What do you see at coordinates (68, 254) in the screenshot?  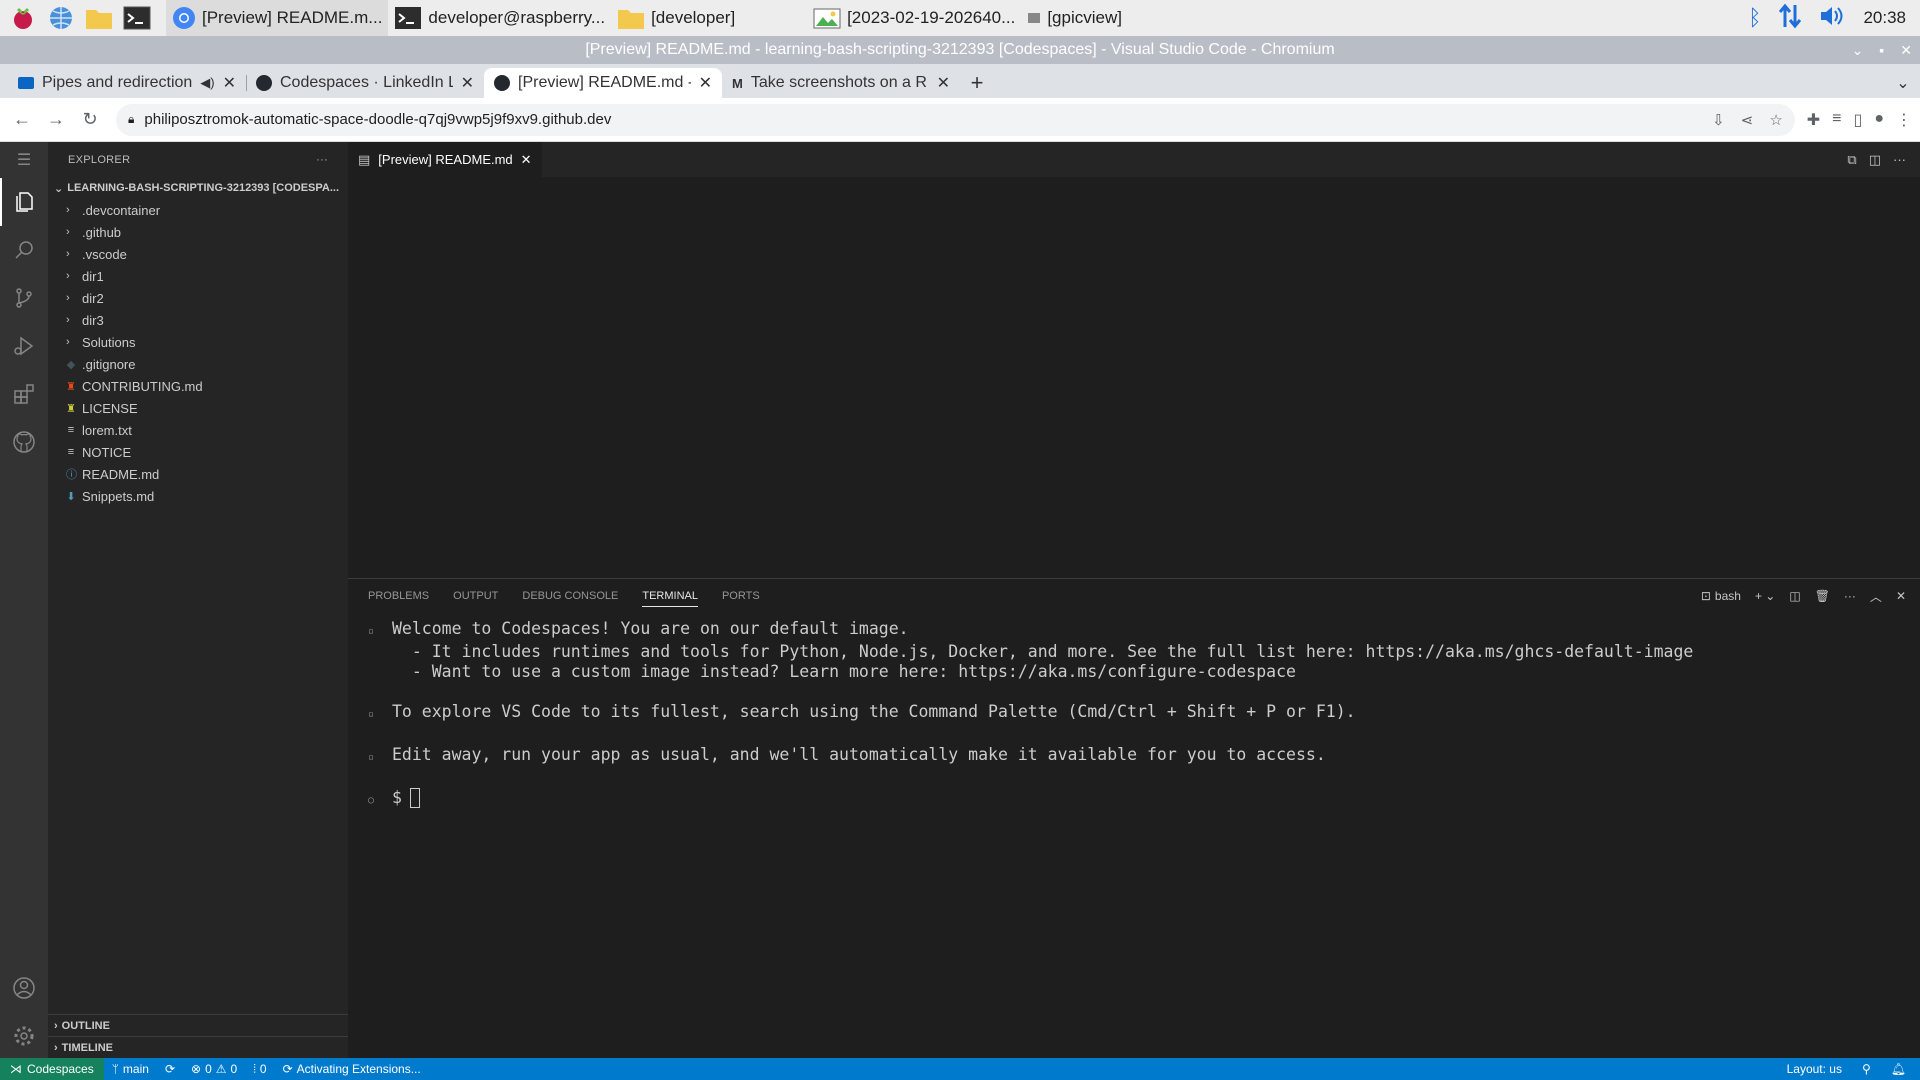 I see `chevron-right-icon: ›` at bounding box center [68, 254].